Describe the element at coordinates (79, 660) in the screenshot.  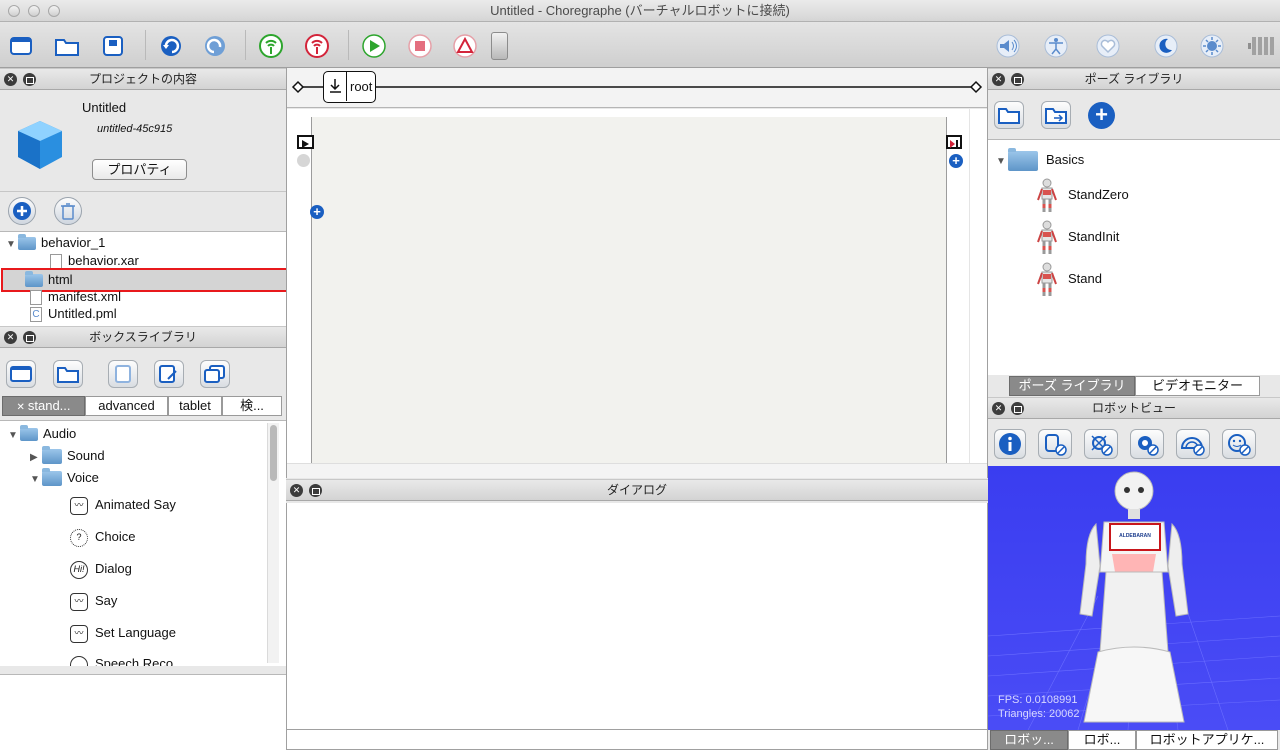
I see `ear-icon` at that location.